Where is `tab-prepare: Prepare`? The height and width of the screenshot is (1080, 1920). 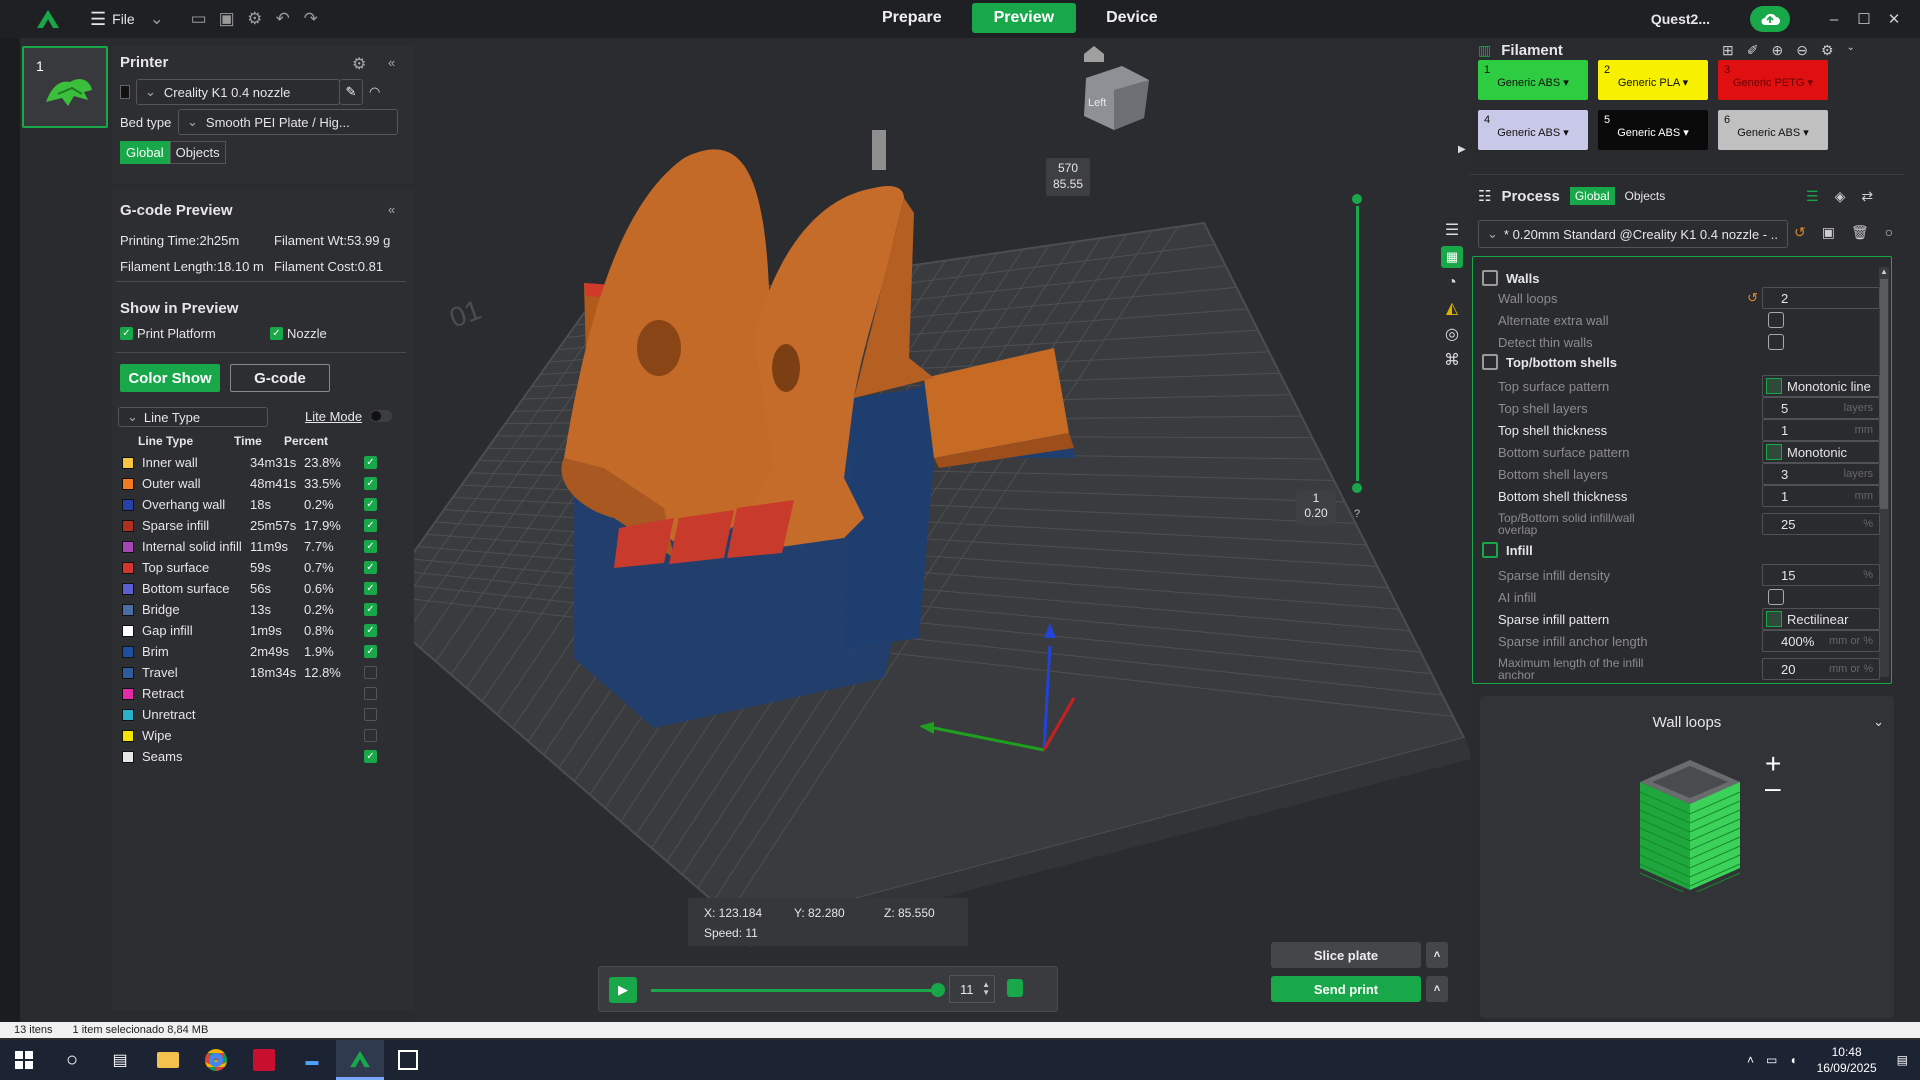 tab-prepare: Prepare is located at coordinates (912, 18).